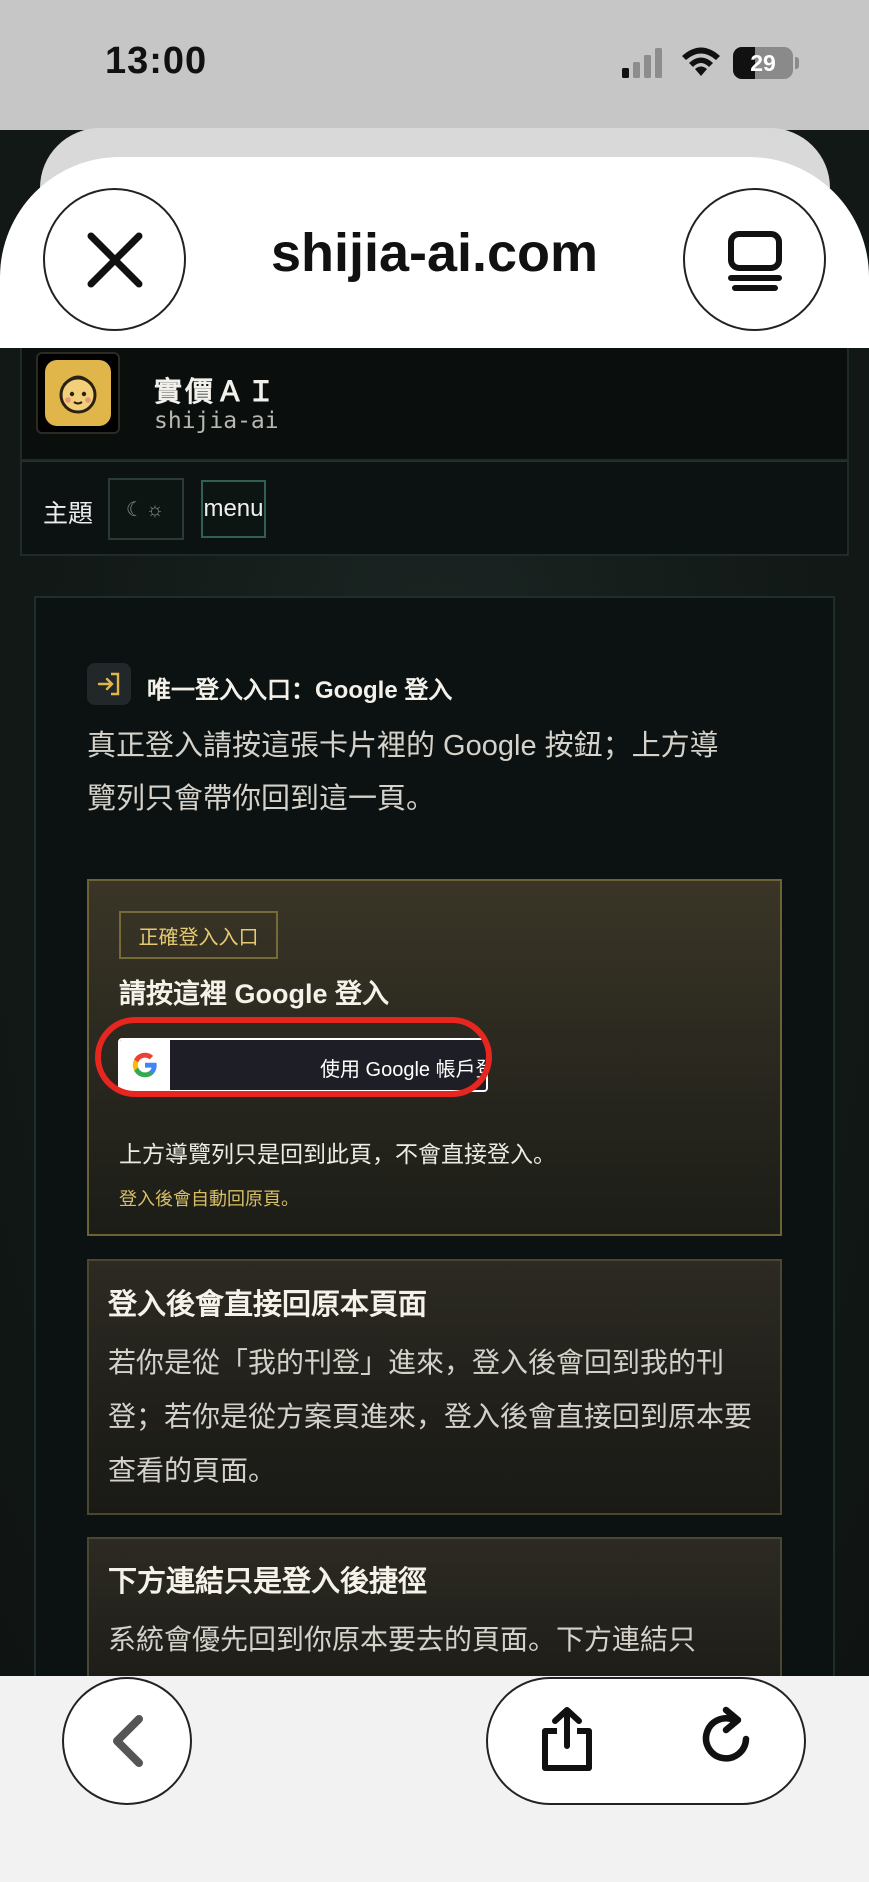  What do you see at coordinates (402, 1639) in the screenshot?
I see `info-card-body: 系統會優先回到你原本要去的頁面。下方連結只` at bounding box center [402, 1639].